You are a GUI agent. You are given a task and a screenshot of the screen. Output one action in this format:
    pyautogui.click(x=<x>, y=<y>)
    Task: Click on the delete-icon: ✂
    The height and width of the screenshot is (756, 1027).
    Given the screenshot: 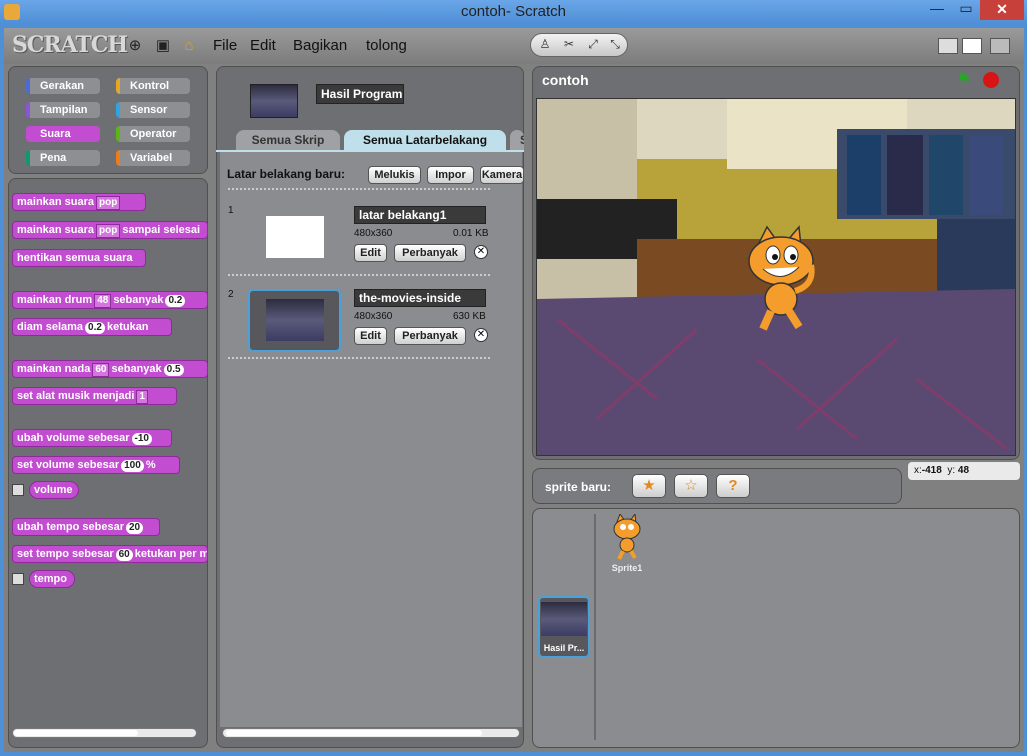 What is the action you would take?
    pyautogui.click(x=569, y=45)
    